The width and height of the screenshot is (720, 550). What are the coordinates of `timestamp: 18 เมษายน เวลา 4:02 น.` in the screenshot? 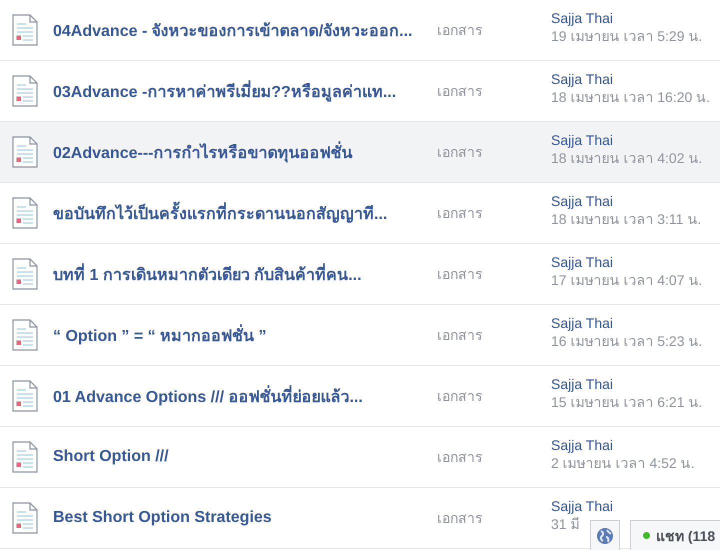 It's located at (626, 158).